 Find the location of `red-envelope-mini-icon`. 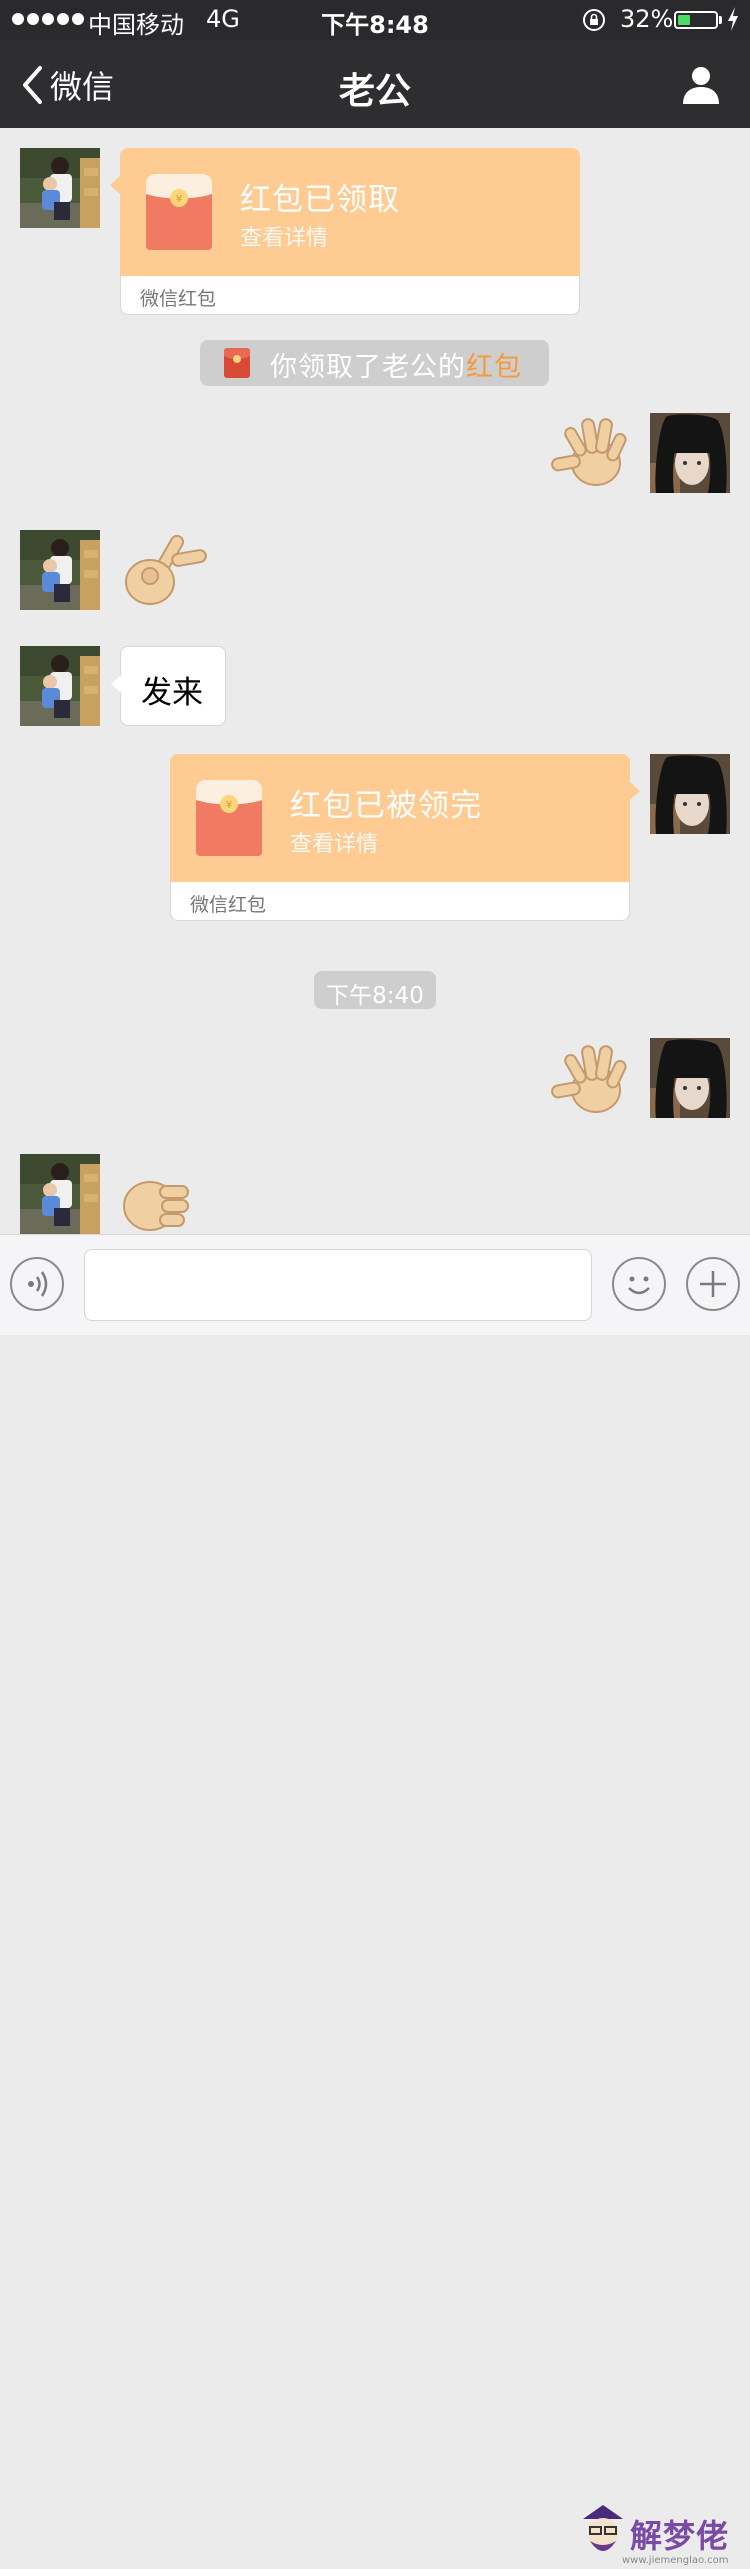

red-envelope-mini-icon is located at coordinates (237, 363).